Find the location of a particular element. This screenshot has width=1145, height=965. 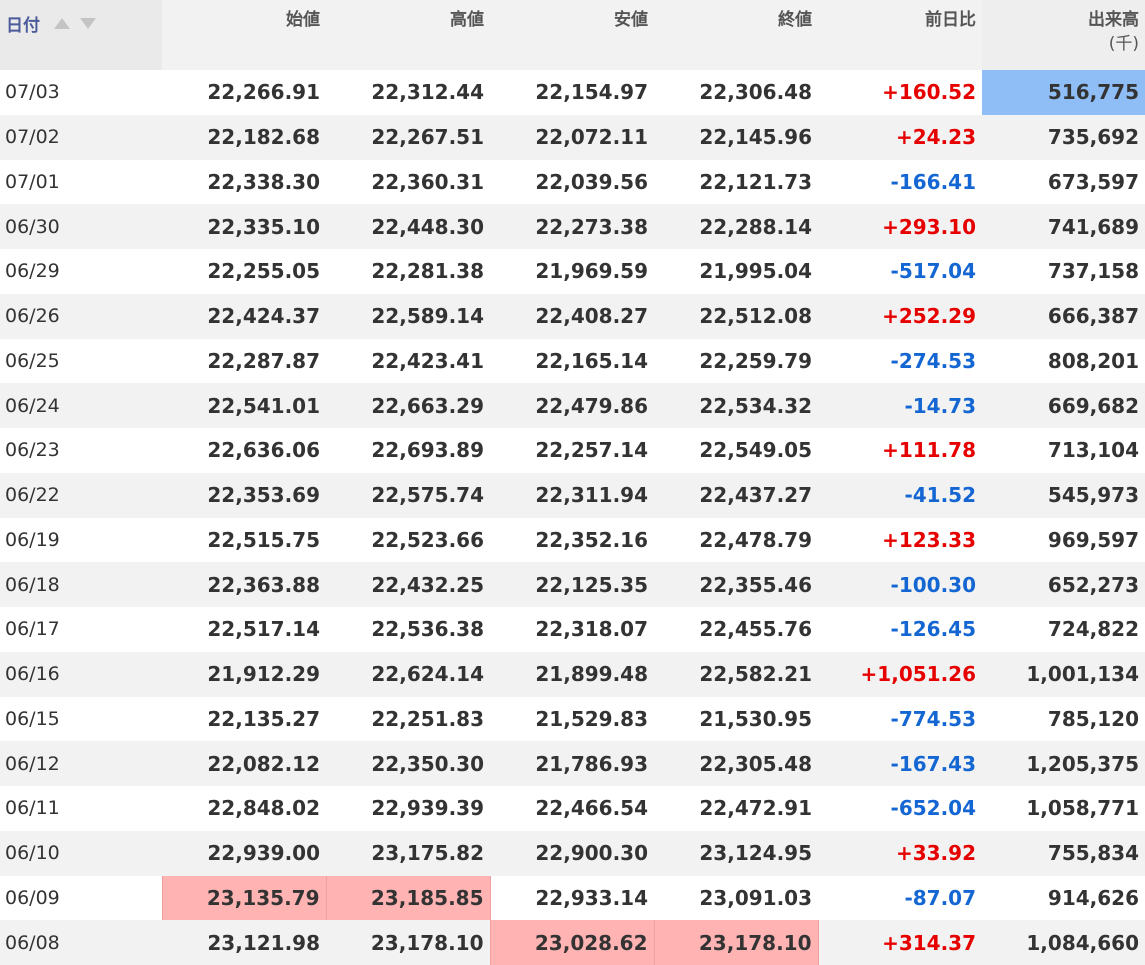

change-cell: +160.52 is located at coordinates (900, 92).